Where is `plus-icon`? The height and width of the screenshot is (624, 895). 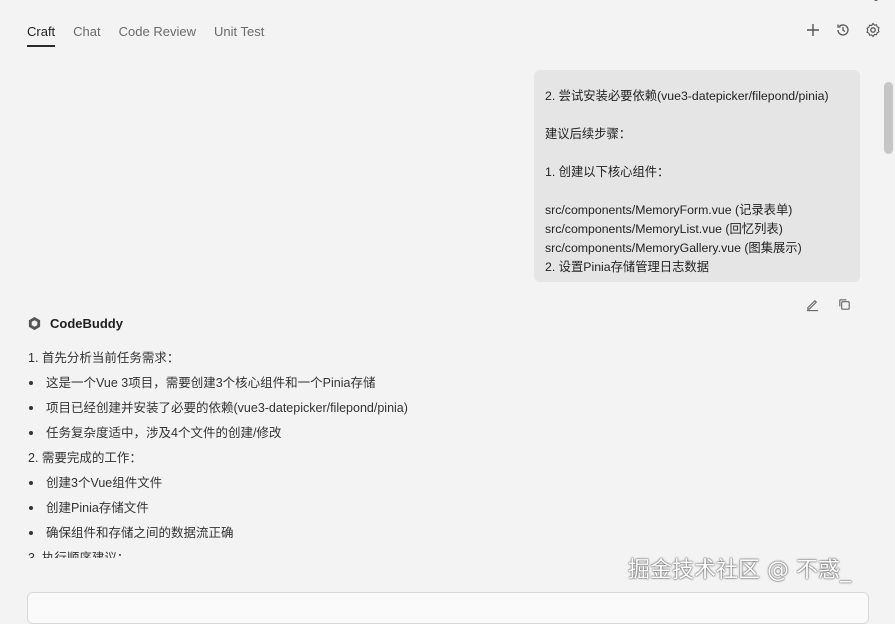
plus-icon is located at coordinates (813, 30).